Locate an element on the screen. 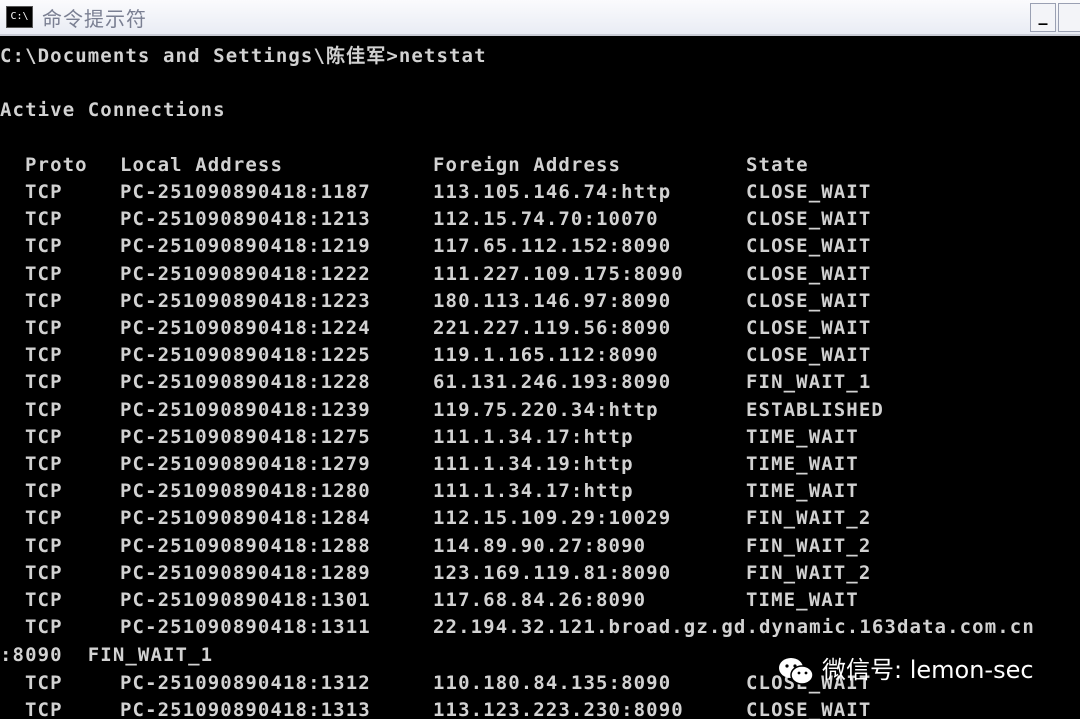 This screenshot has height=719, width=1080. cell-local-address: PC-251090890418:1225 is located at coordinates (245, 355).